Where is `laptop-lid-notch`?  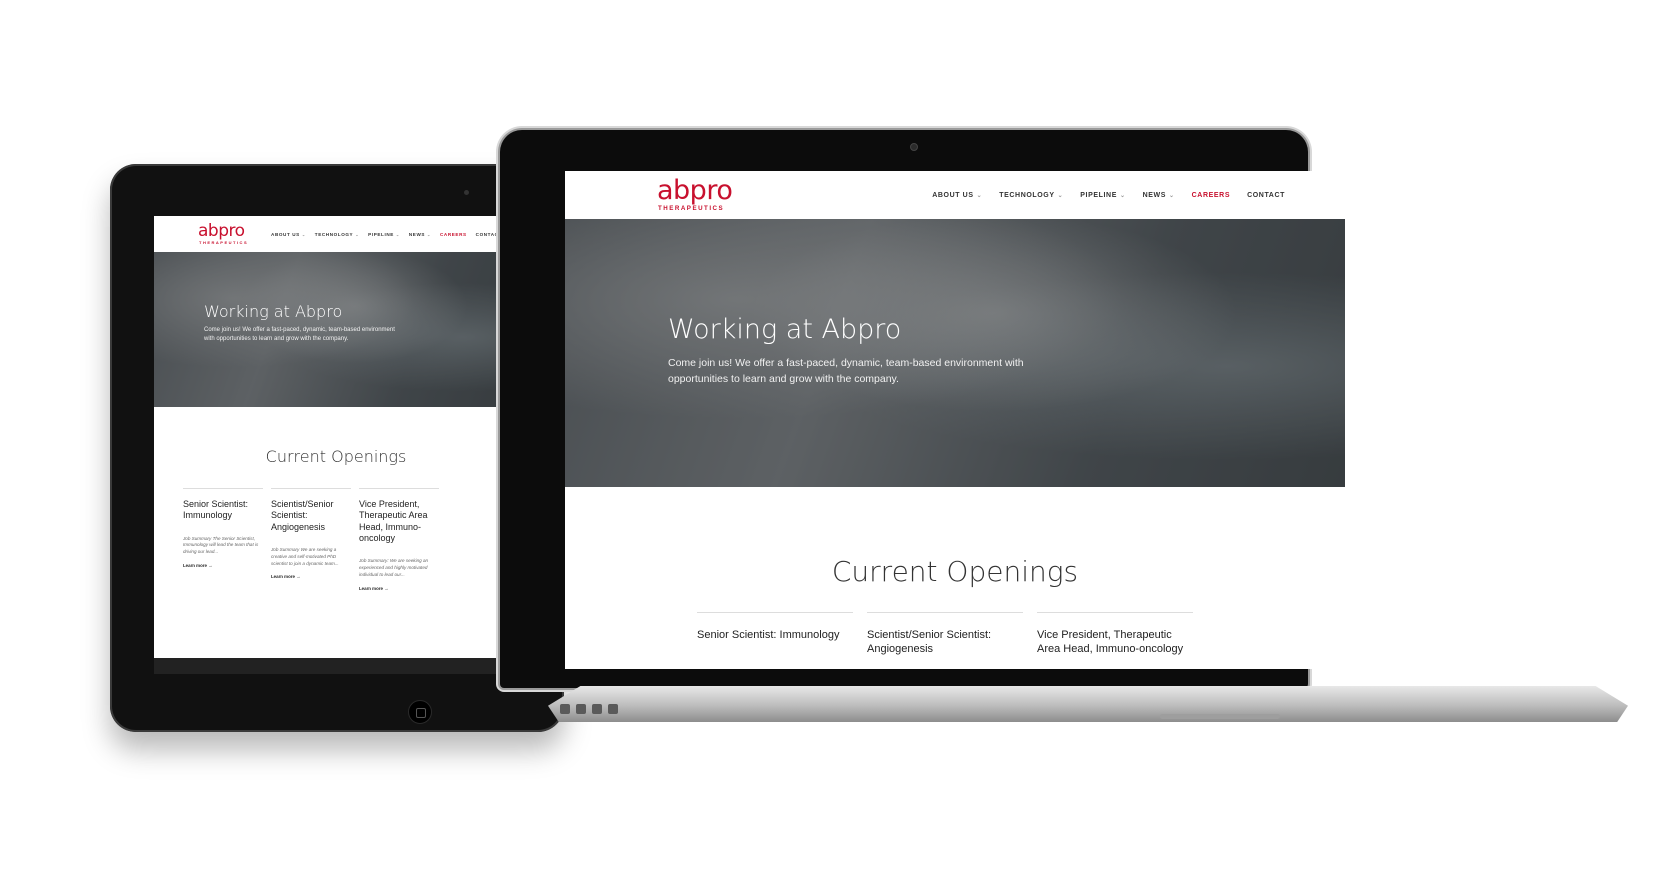 laptop-lid-notch is located at coordinates (1220, 716).